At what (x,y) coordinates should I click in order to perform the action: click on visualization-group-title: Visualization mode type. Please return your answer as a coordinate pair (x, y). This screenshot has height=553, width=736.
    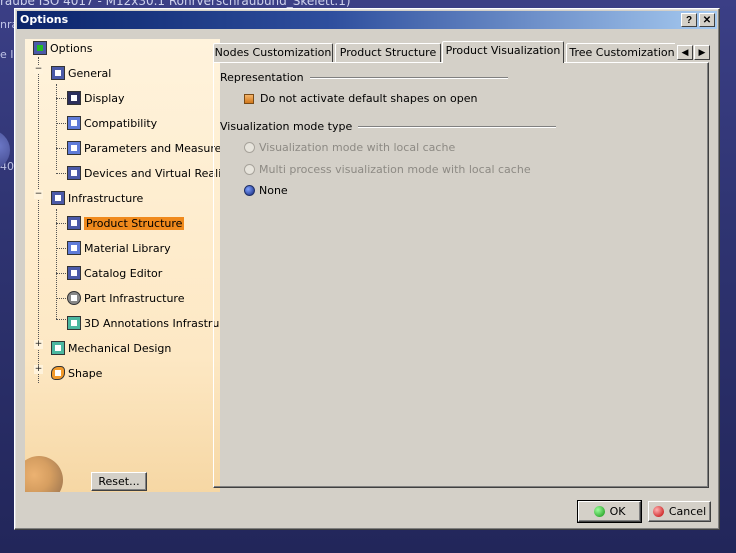
    Looking at the image, I should click on (388, 126).